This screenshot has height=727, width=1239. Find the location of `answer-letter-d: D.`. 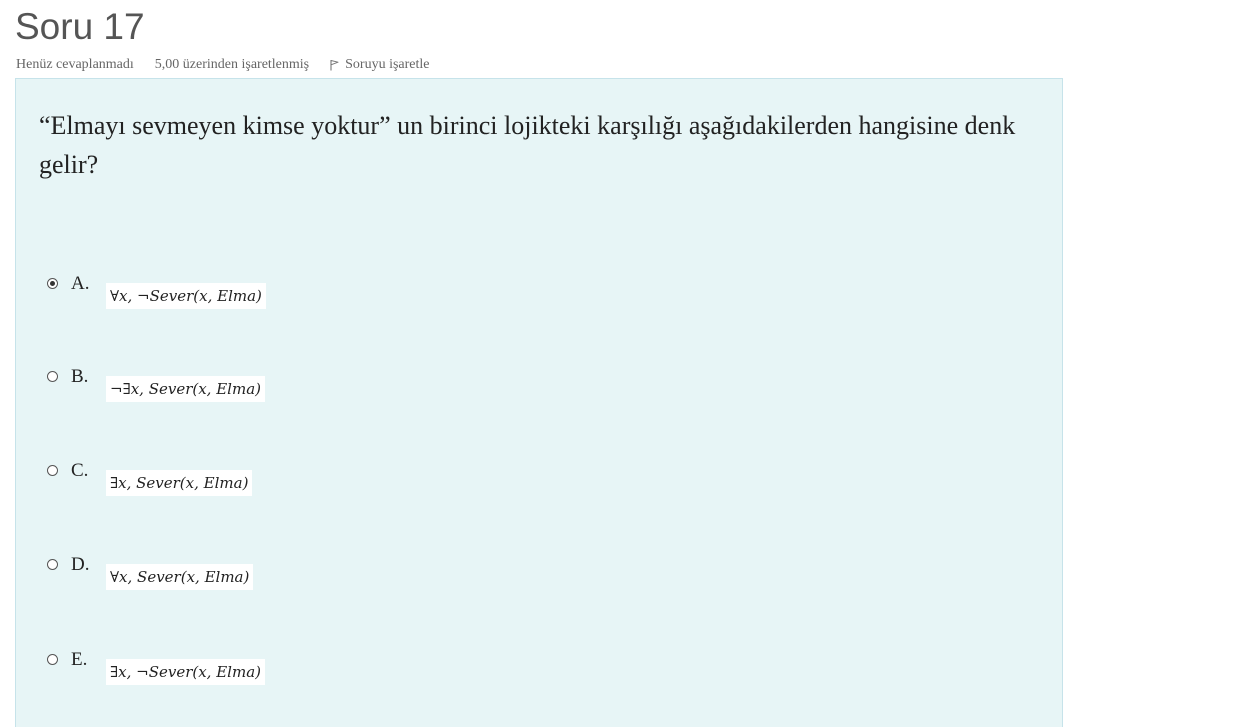

answer-letter-d: D. is located at coordinates (80, 564).